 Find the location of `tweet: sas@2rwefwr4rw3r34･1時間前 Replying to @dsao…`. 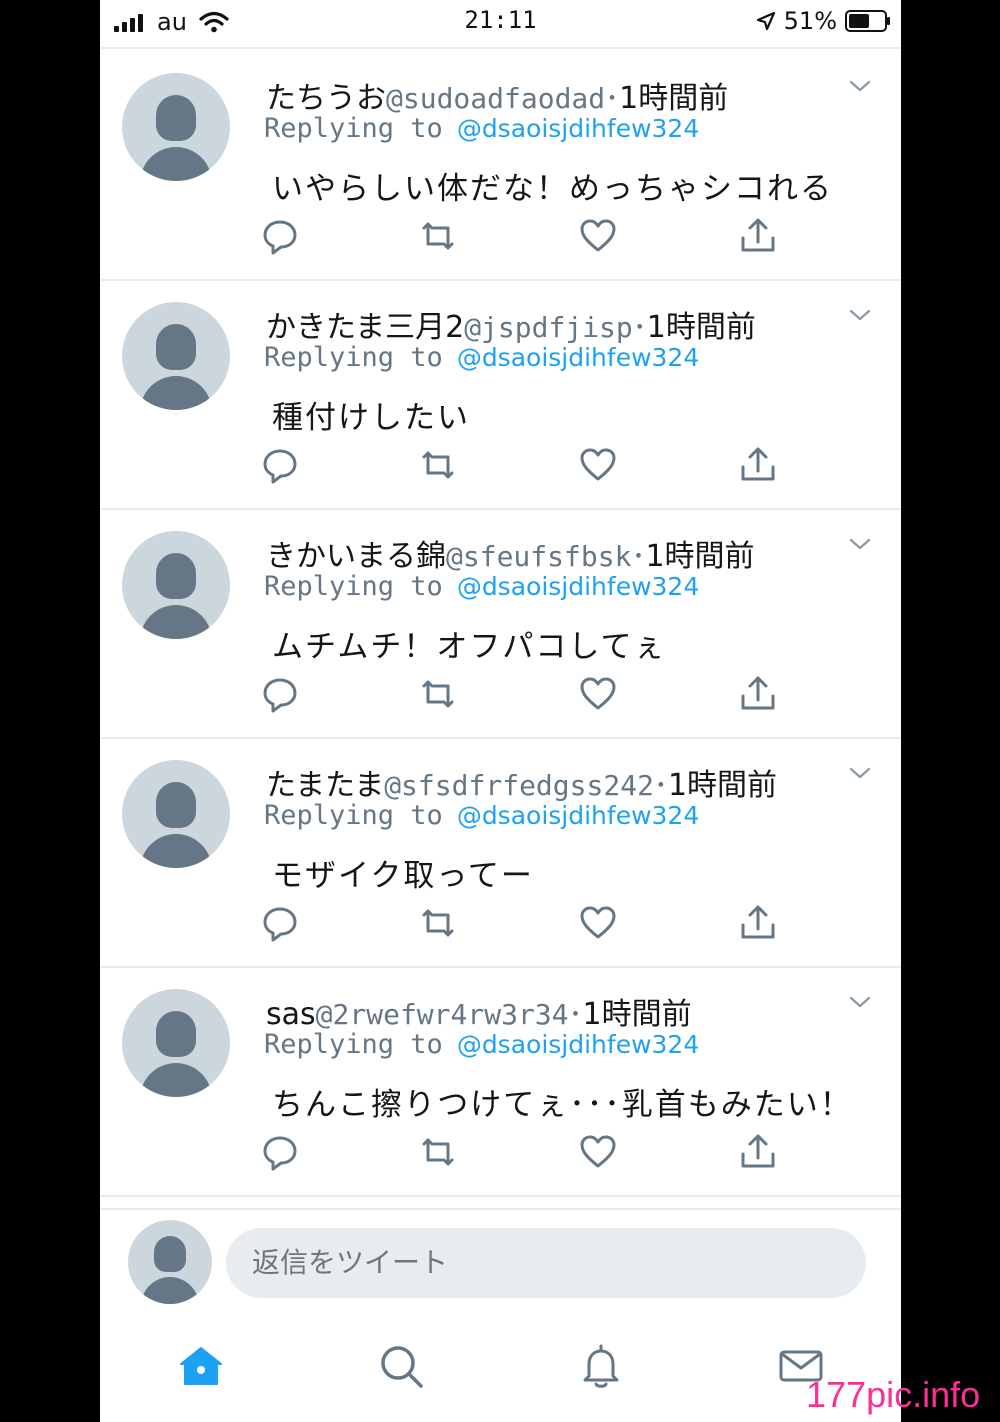

tweet: sas@2rwefwr4rw3r34･1時間前 Replying to @dsao… is located at coordinates (500, 1082).